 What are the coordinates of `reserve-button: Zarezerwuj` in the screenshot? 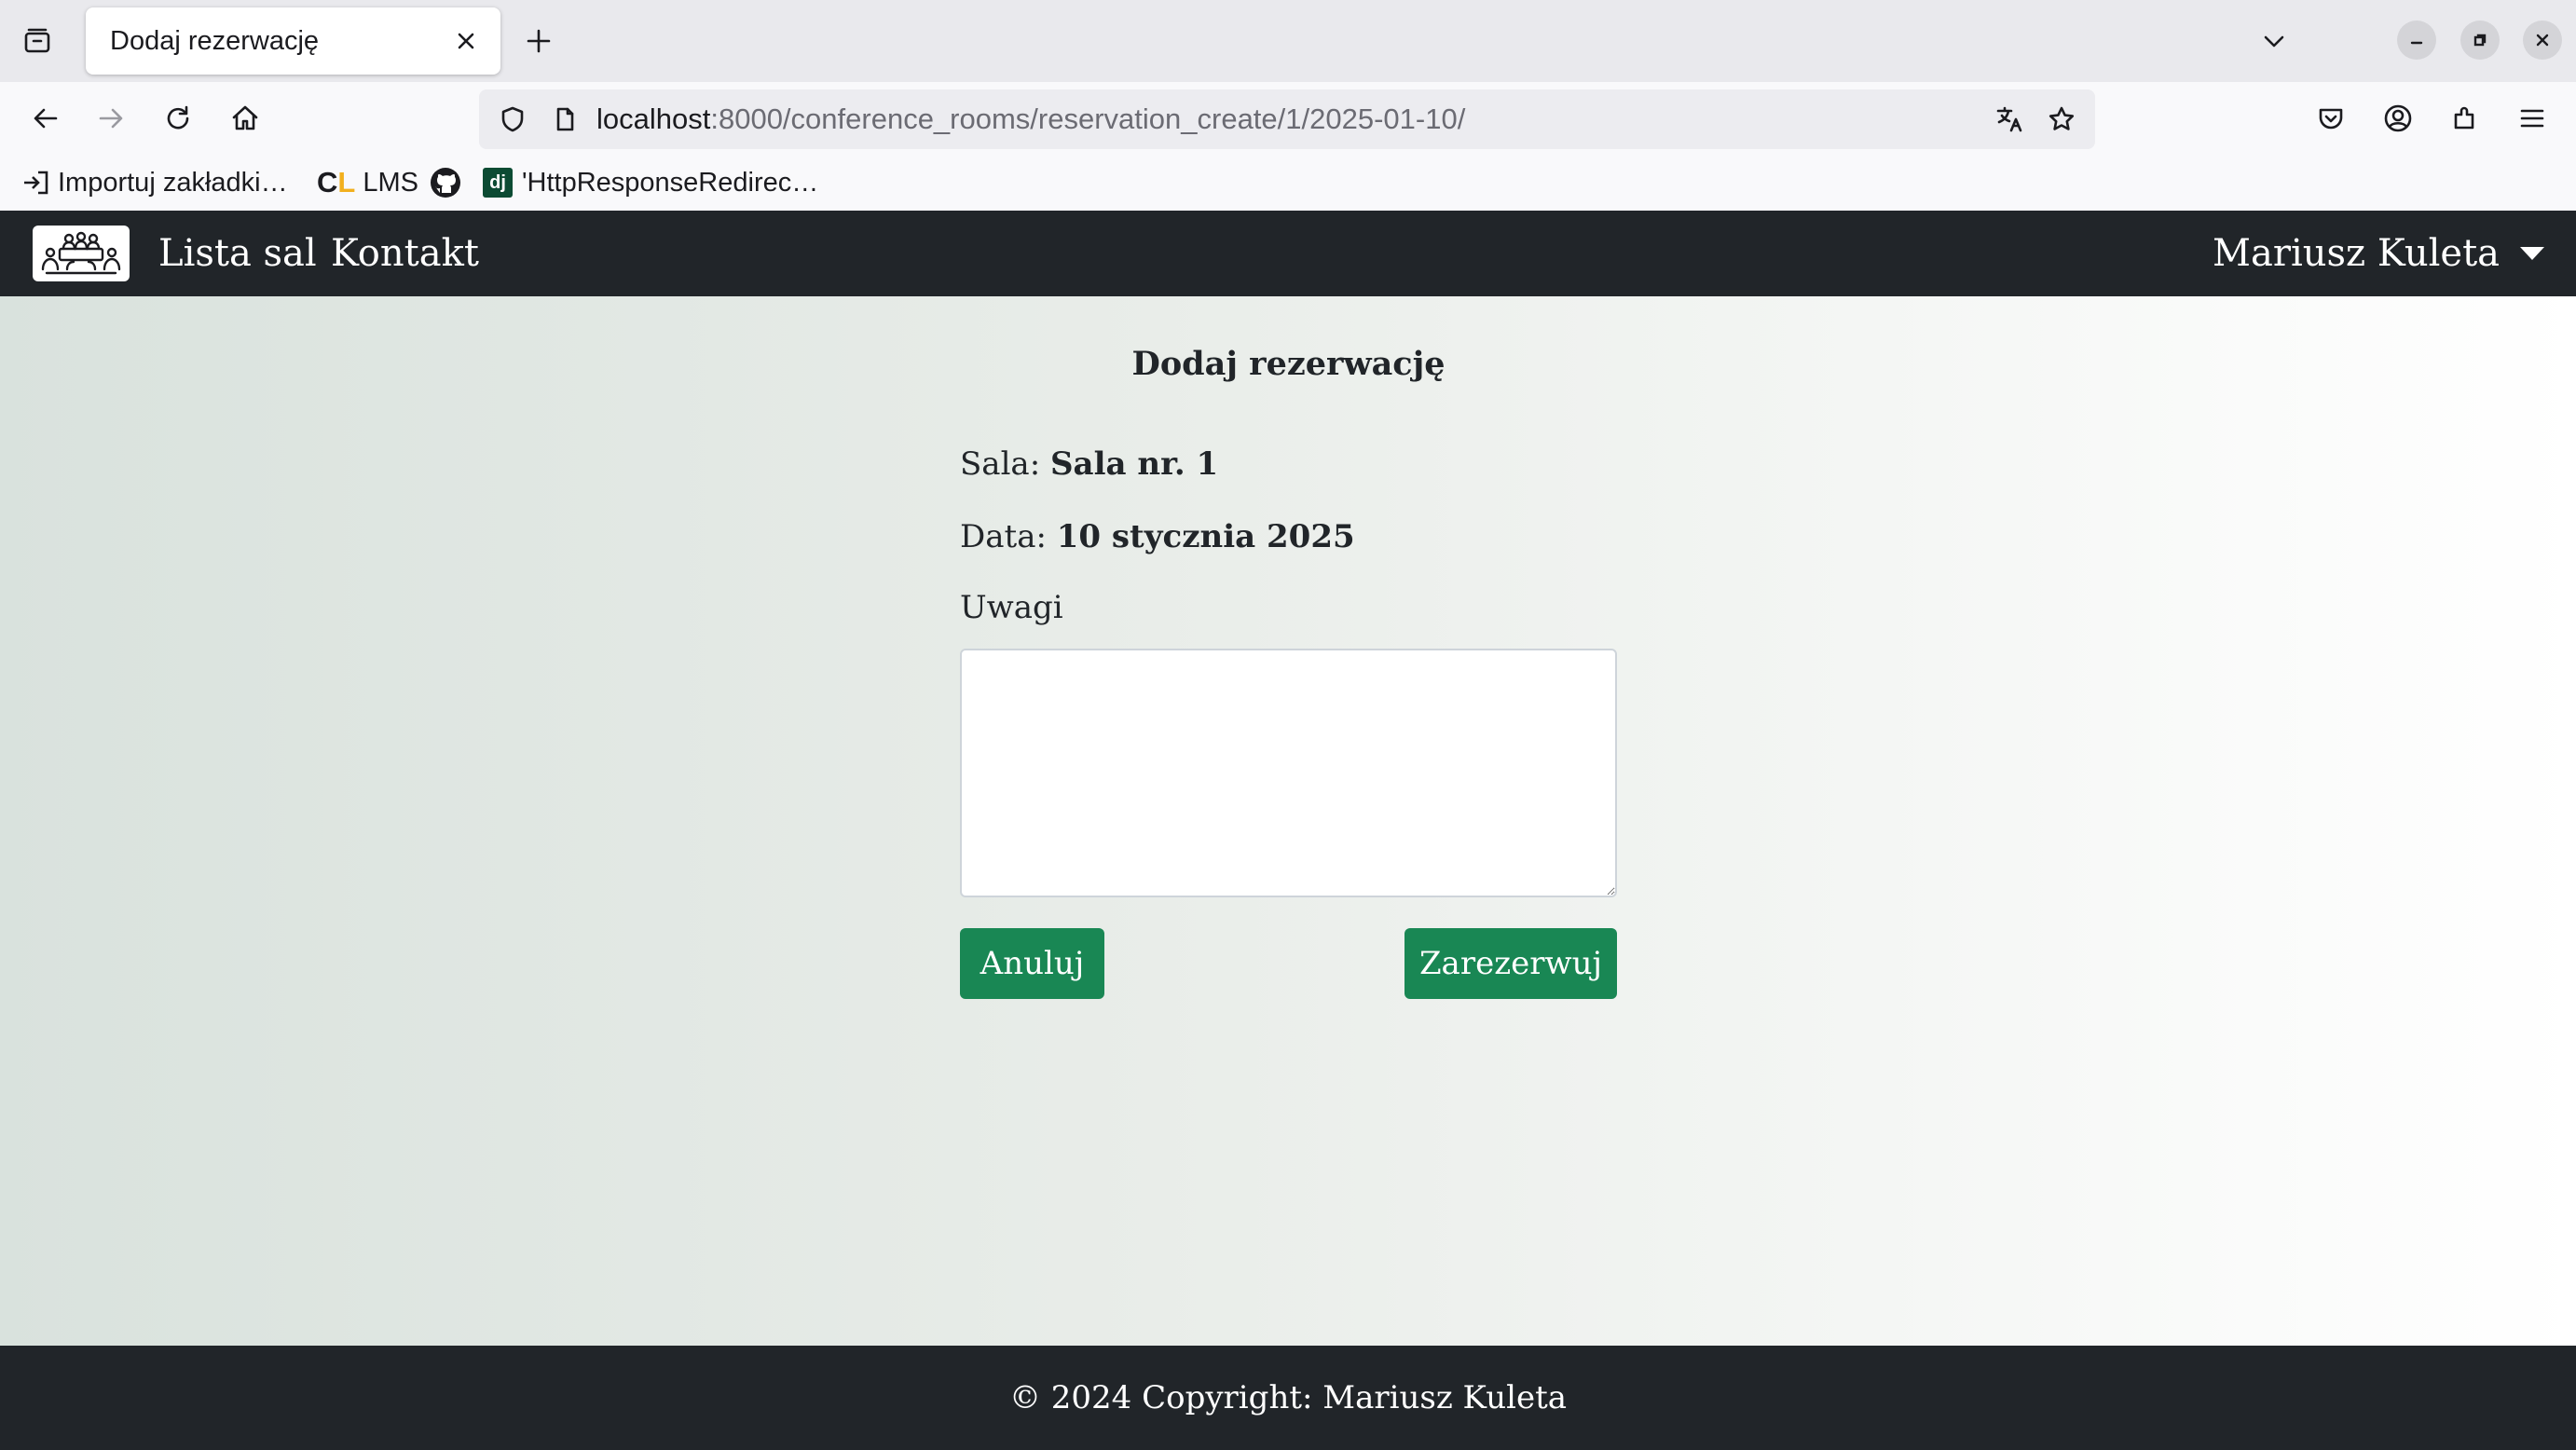 It's located at (1510, 964).